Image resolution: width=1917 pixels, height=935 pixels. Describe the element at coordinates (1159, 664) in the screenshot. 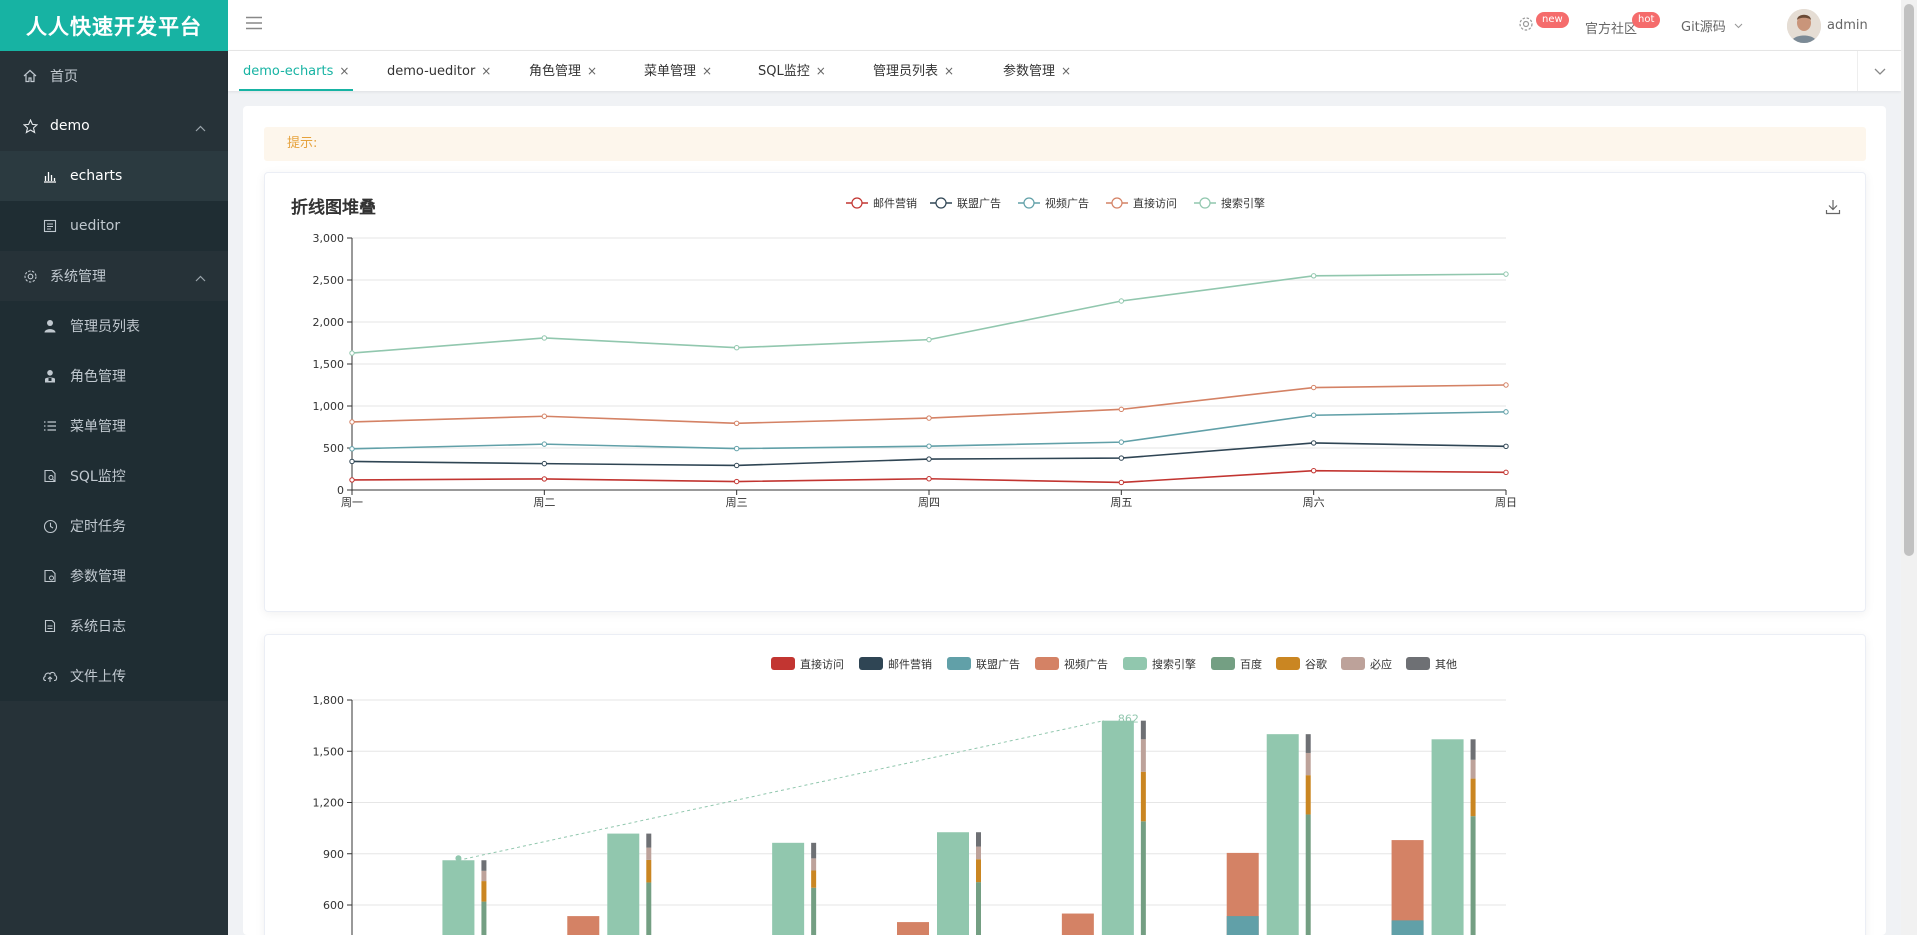

I see `legend-item: 搜索引擎` at that location.